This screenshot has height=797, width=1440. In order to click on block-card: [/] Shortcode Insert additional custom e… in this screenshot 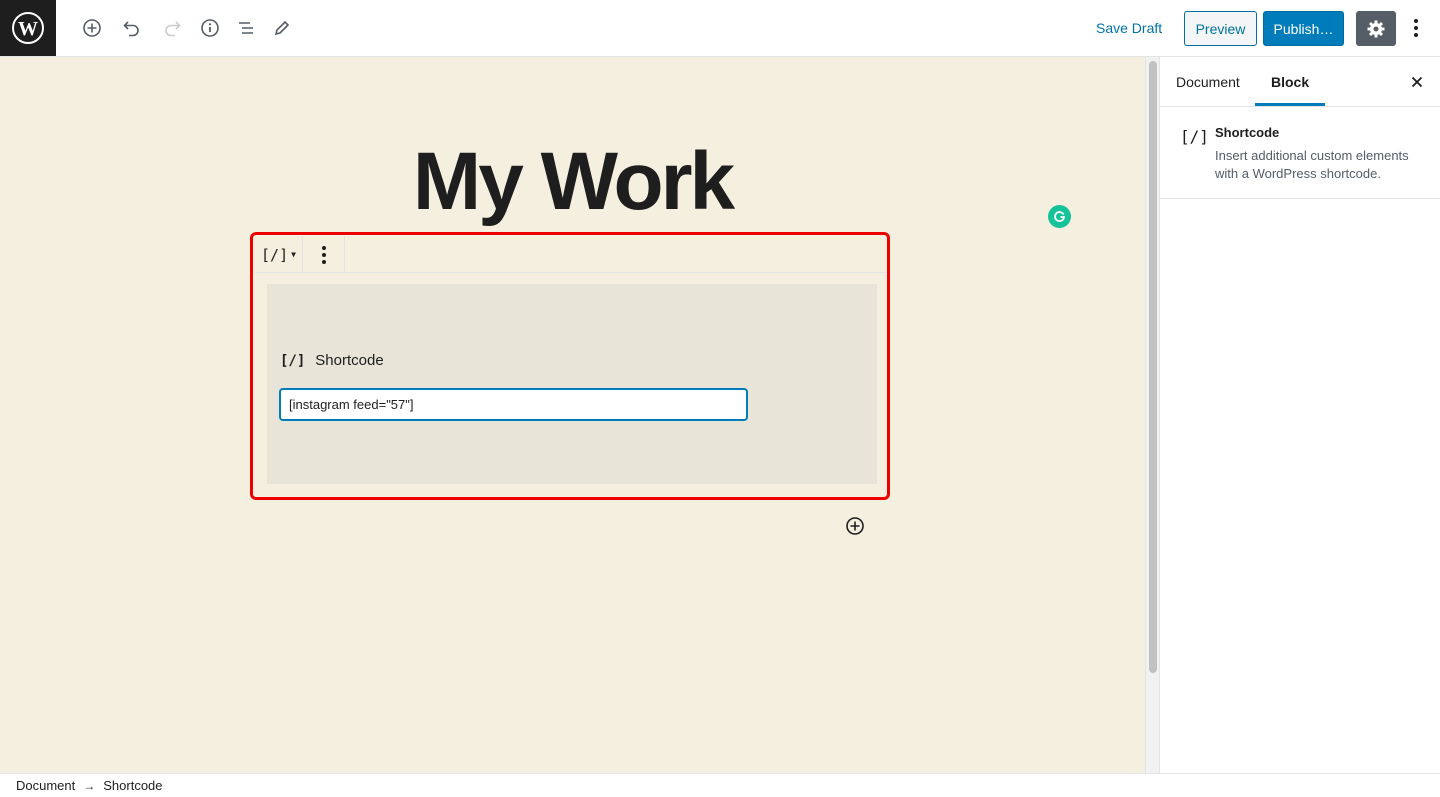, I will do `click(1300, 153)`.